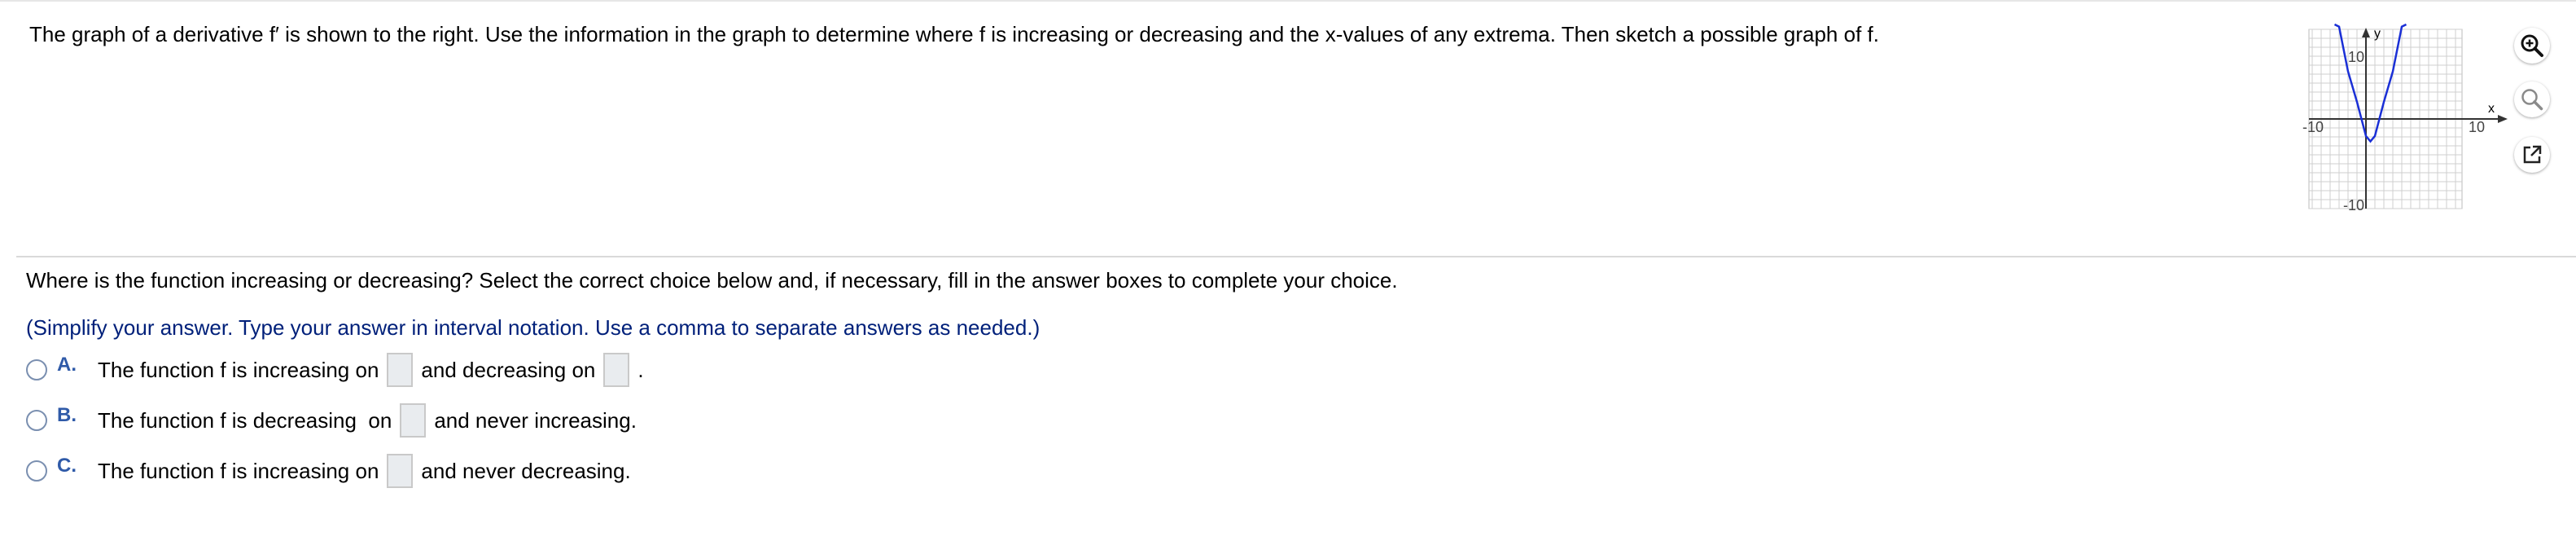 This screenshot has width=2576, height=541. What do you see at coordinates (2353, 205) in the screenshot?
I see `y-tick-bottom: -10` at bounding box center [2353, 205].